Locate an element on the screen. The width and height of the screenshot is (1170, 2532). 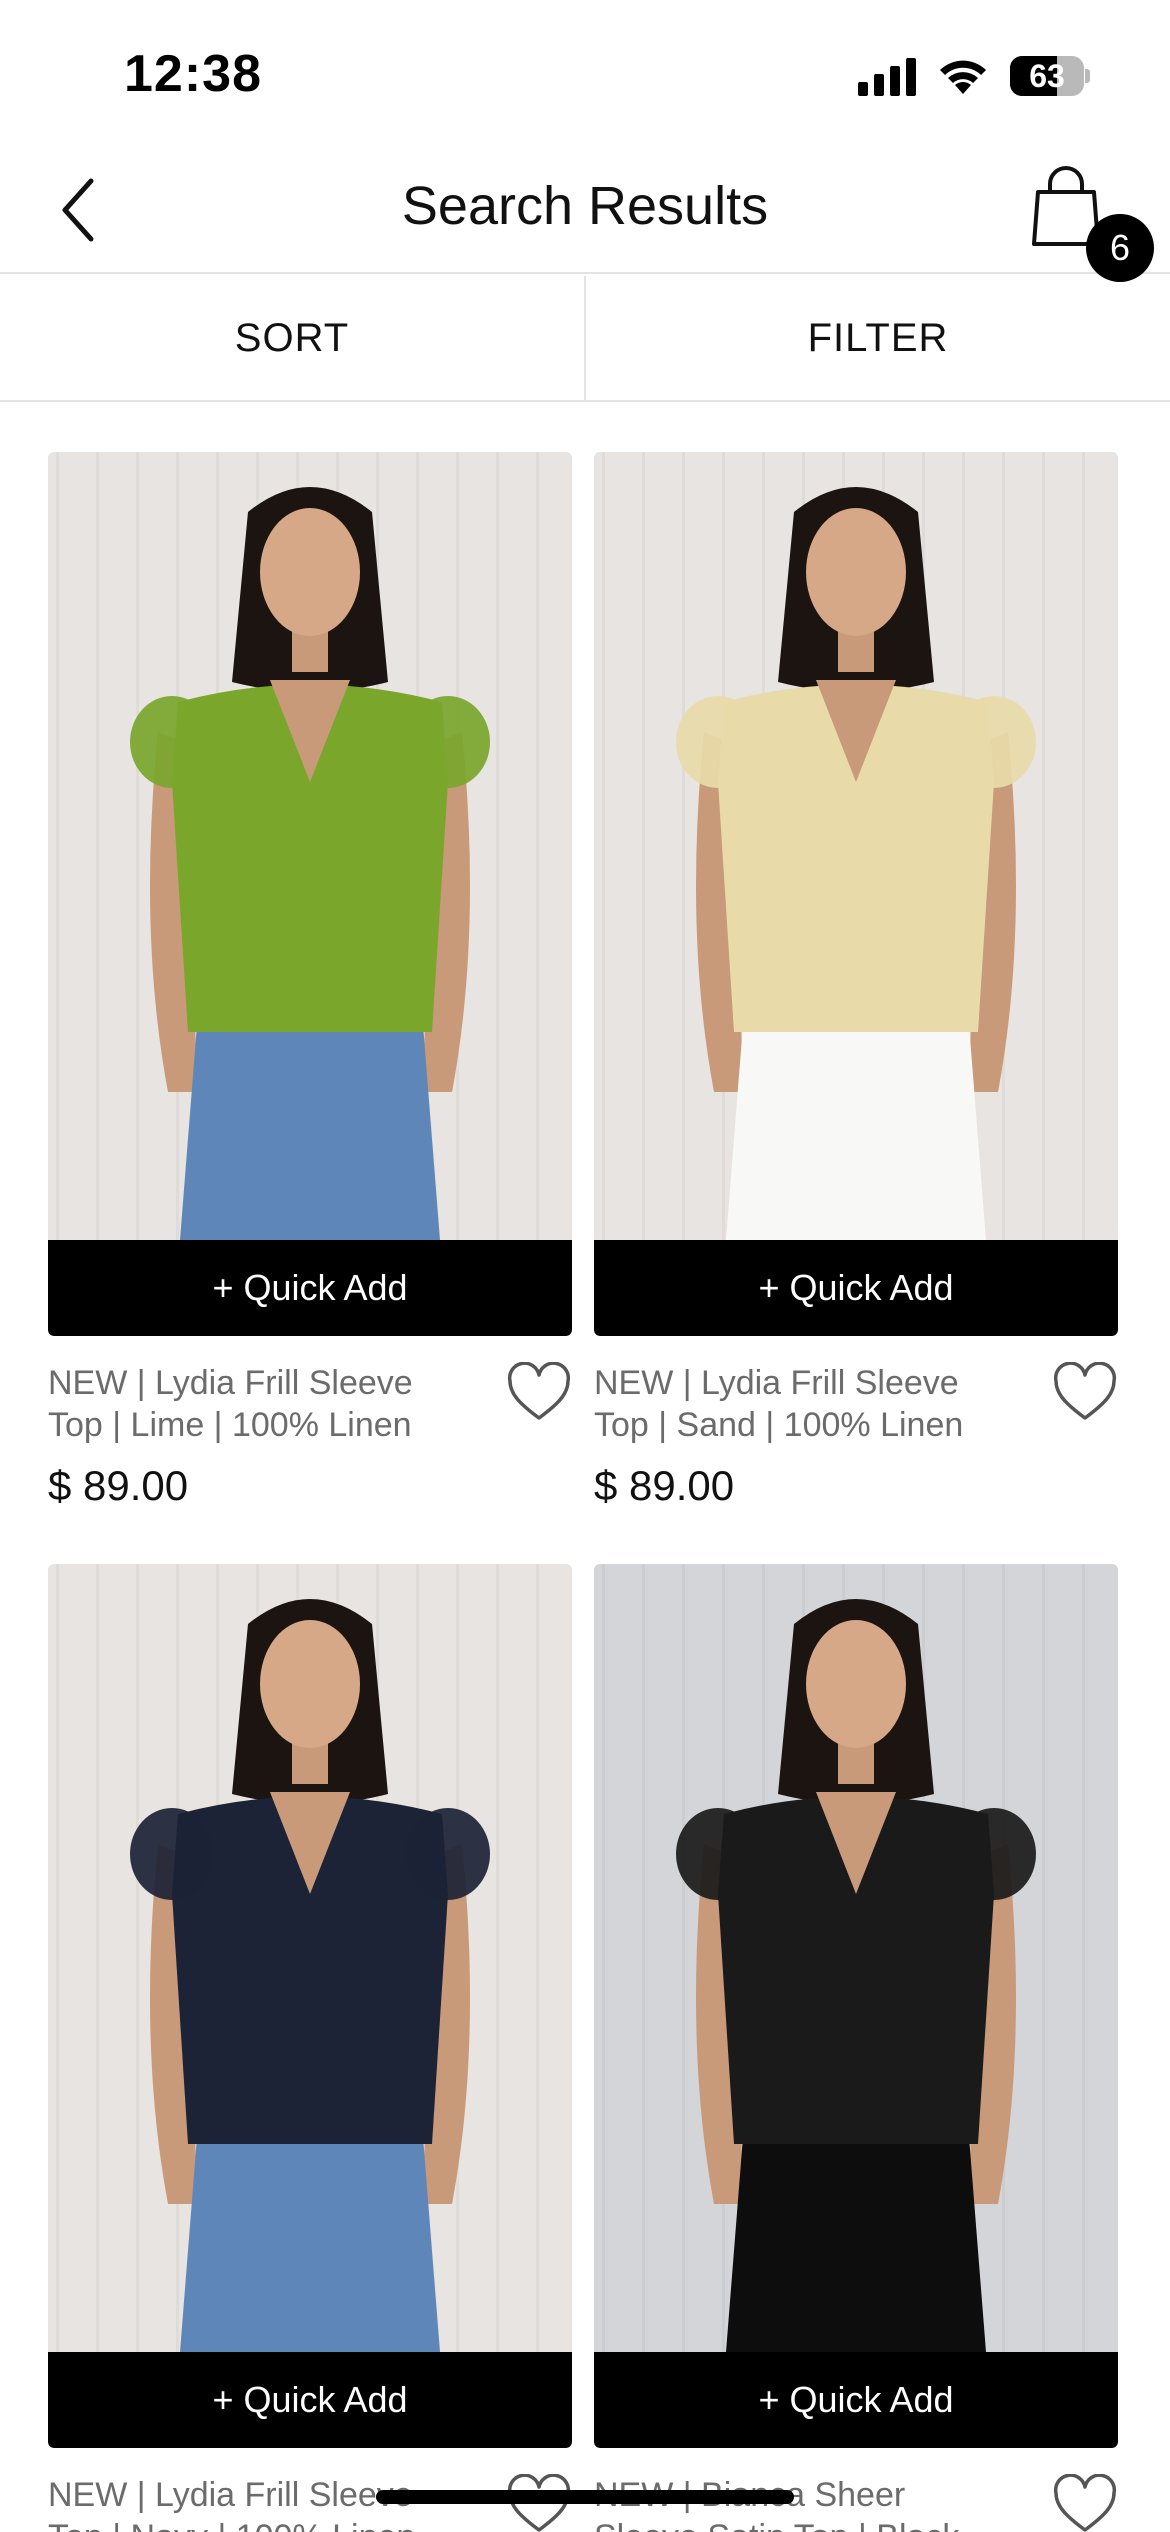
sort-filter-bar: SORT FILTER is located at coordinates (585, 339).